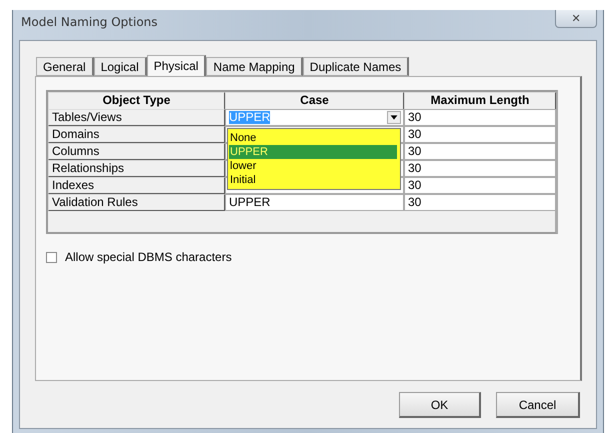 The height and width of the screenshot is (433, 614). What do you see at coordinates (136, 117) in the screenshot?
I see `table-cell: Tables/Views` at bounding box center [136, 117].